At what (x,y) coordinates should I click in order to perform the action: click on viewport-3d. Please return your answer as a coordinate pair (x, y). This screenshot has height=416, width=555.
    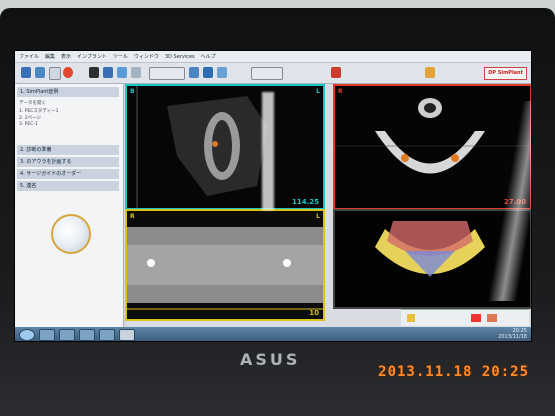
    Looking at the image, I should click on (432, 259).